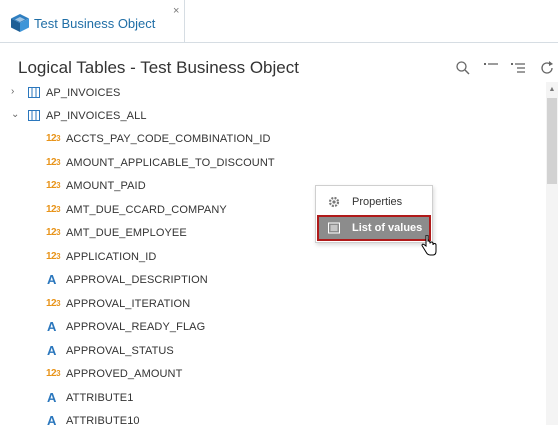 This screenshot has height=433, width=558. What do you see at coordinates (547, 68) in the screenshot?
I see `refresh-icon` at bounding box center [547, 68].